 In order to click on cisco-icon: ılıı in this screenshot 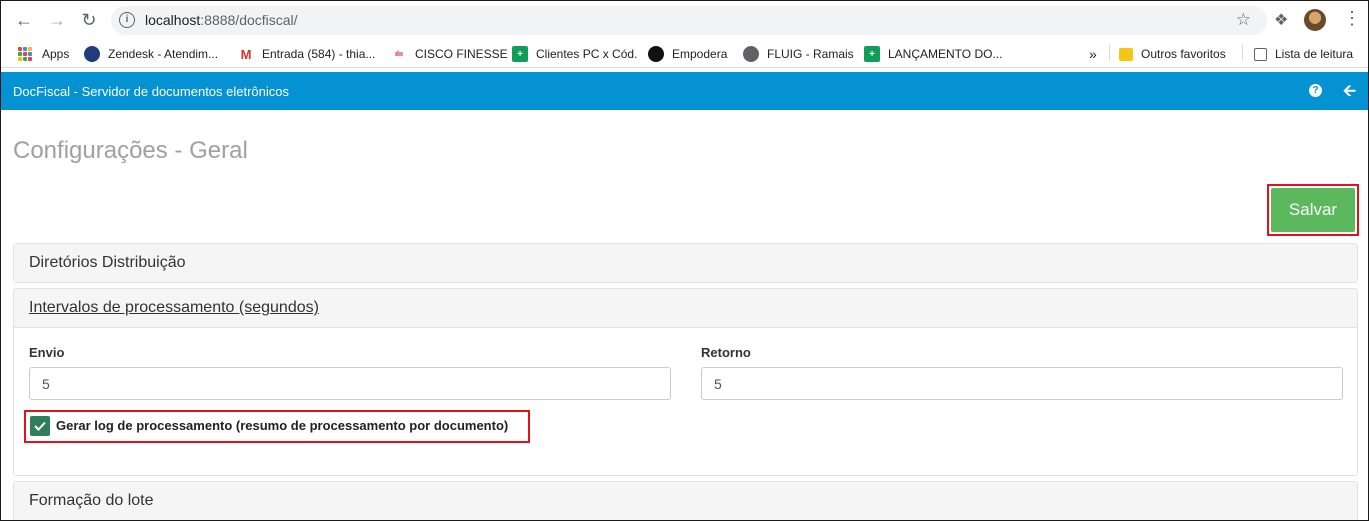, I will do `click(399, 54)`.